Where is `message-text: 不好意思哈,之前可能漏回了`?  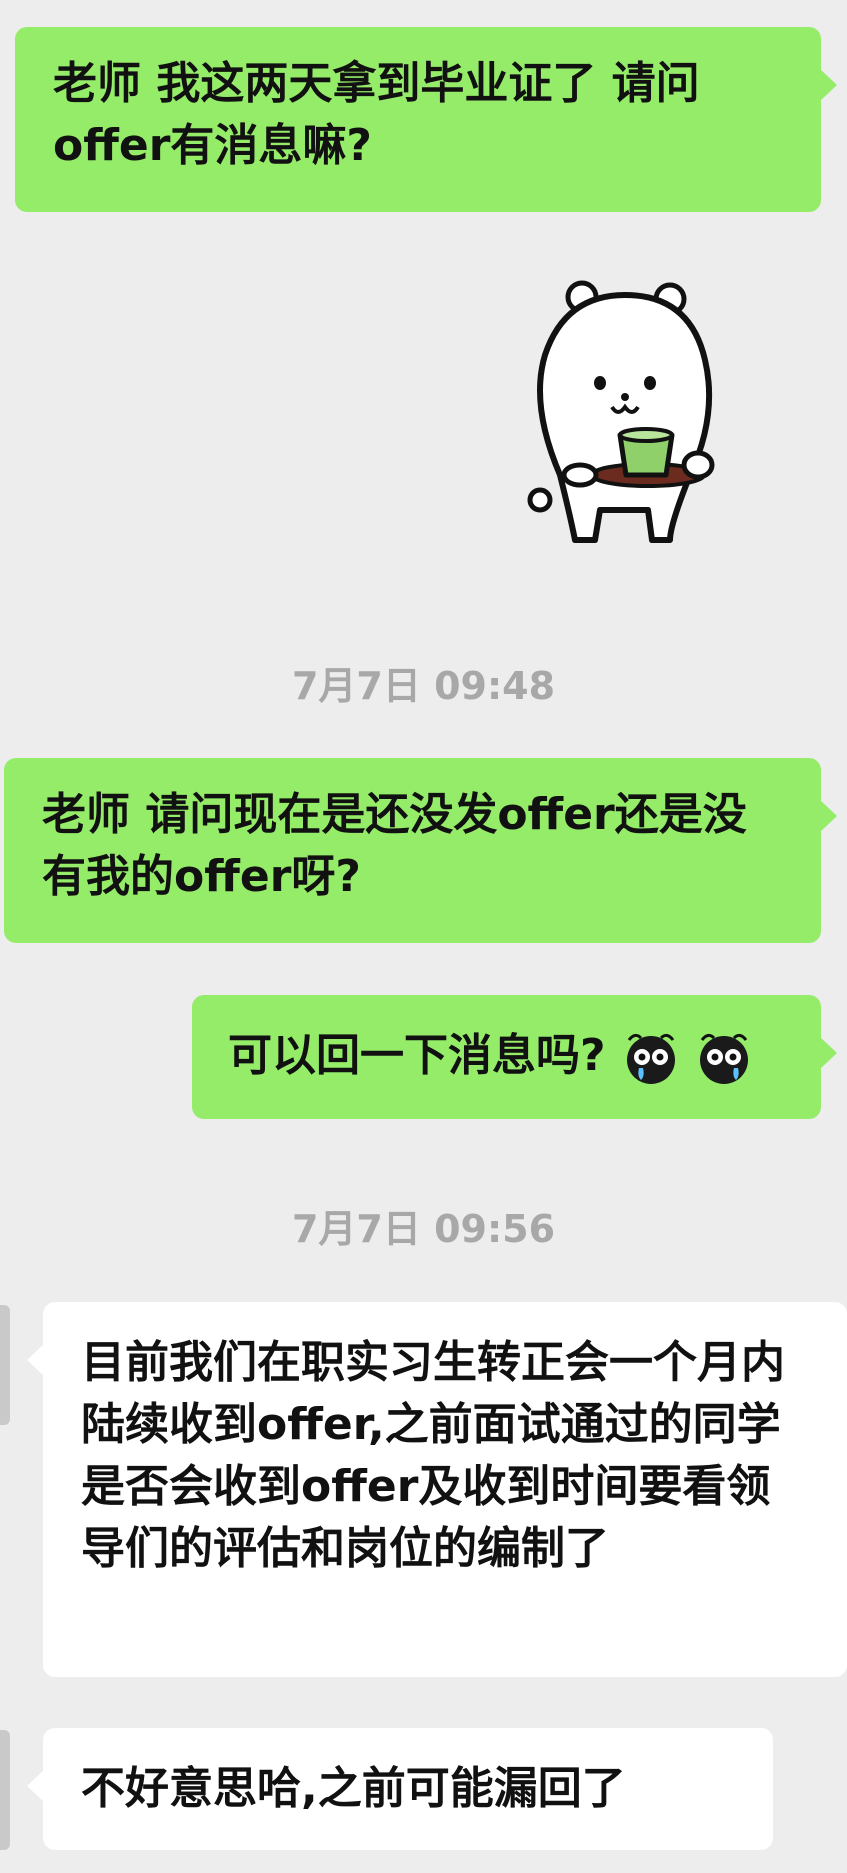
message-text: 不好意思哈,之前可能漏回了 is located at coordinates (353, 1788).